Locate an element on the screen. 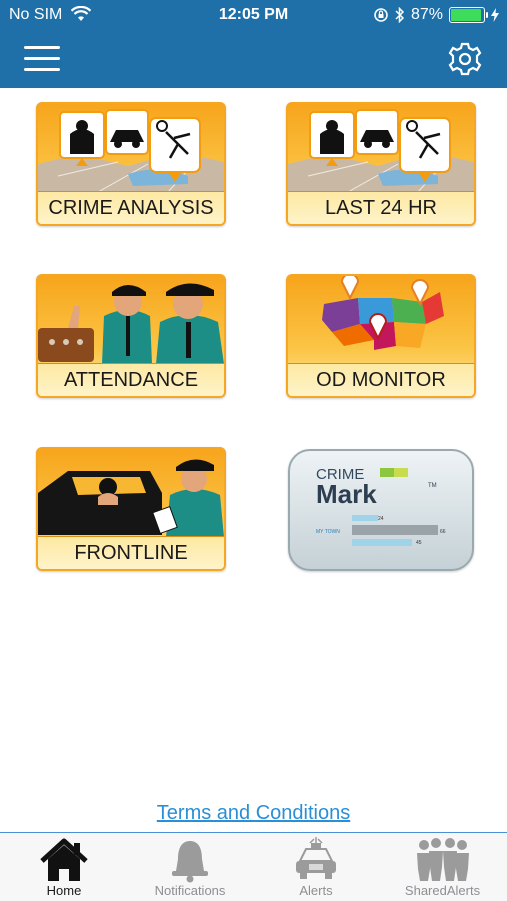 The height and width of the screenshot is (901, 507). tile-label: OD MONITOR is located at coordinates (381, 379).